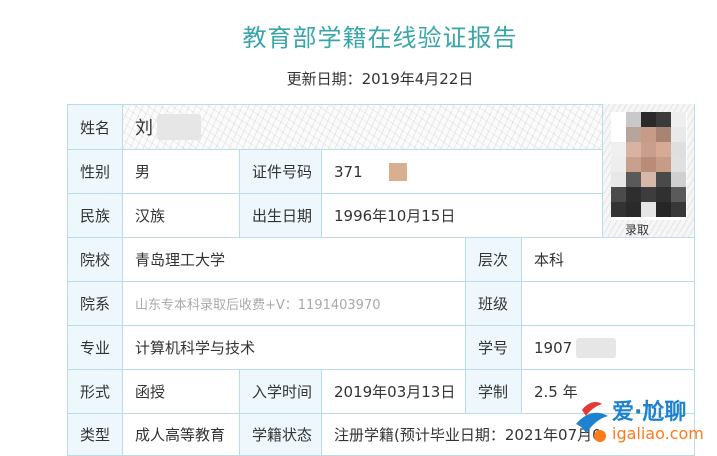 Image resolution: width=717 pixels, height=456 pixels. Describe the element at coordinates (95, 127) in the screenshot. I see `name-label: 姓名` at that location.